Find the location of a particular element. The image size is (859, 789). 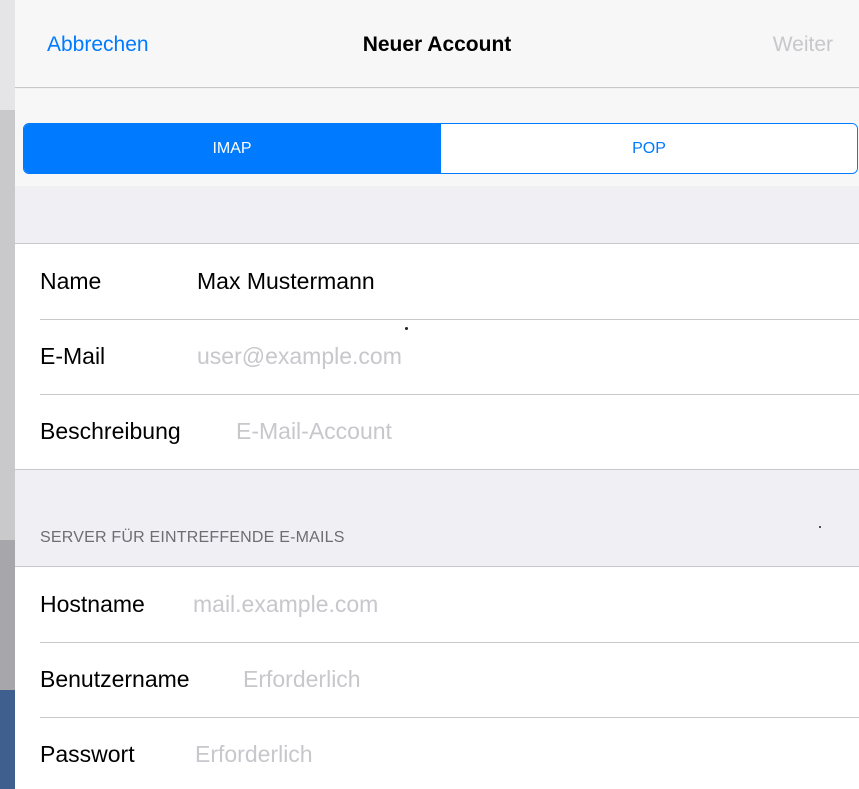

username-row: Benutzername is located at coordinates (437, 679).